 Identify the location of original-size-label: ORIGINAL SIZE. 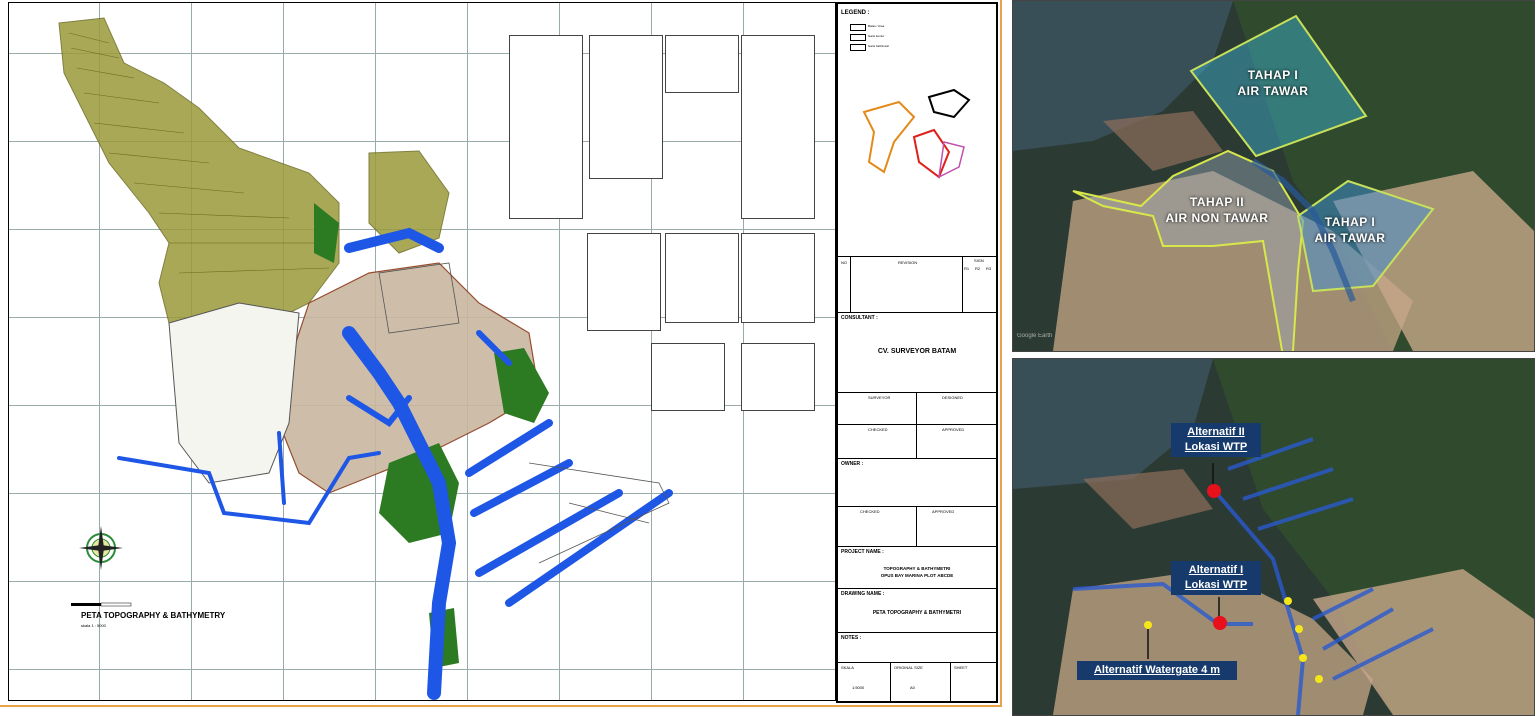
(908, 667).